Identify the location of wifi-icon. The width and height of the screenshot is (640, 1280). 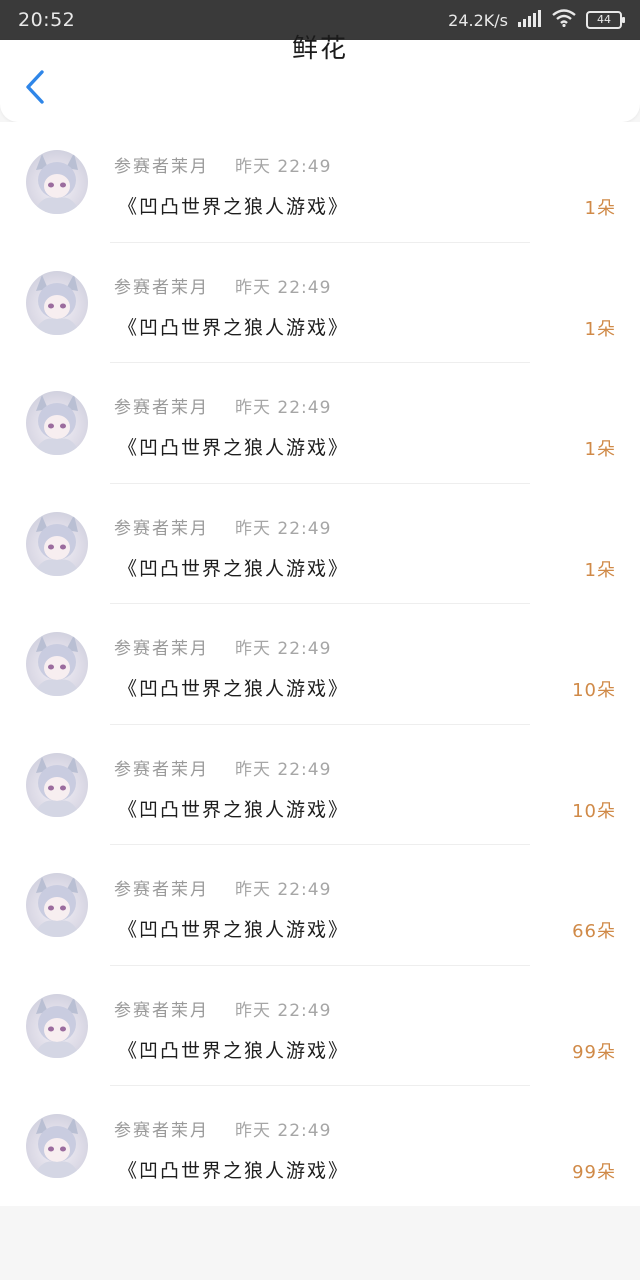
(564, 20).